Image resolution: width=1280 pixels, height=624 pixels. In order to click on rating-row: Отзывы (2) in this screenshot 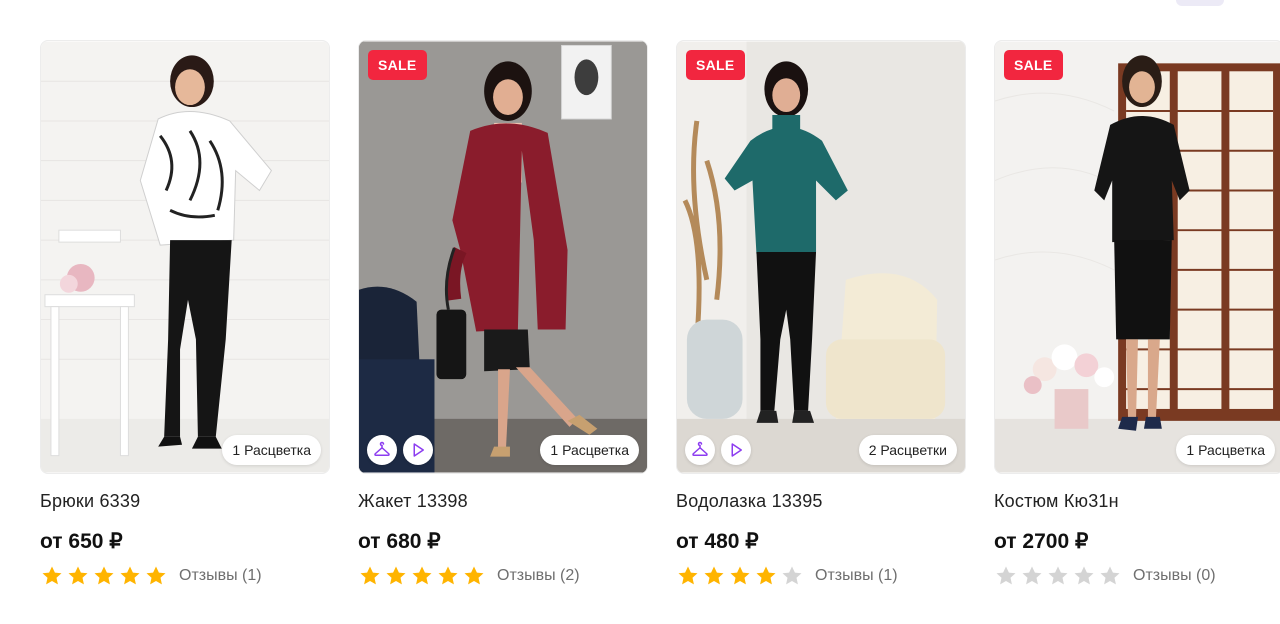, I will do `click(503, 576)`.